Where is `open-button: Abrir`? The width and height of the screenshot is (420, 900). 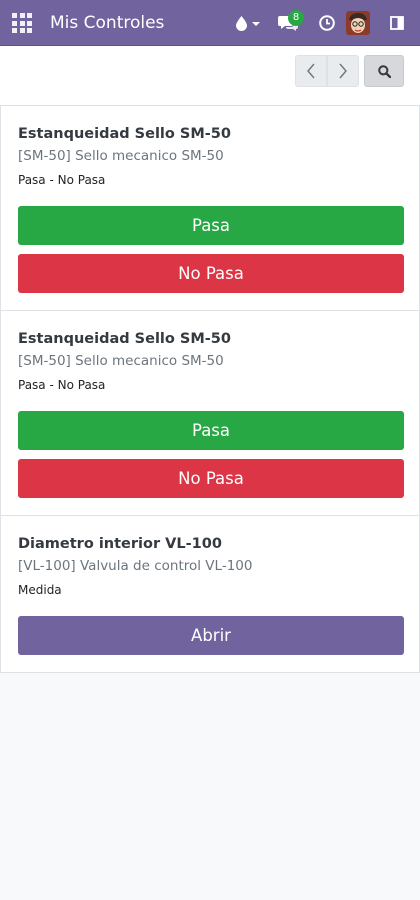 open-button: Abrir is located at coordinates (211, 635).